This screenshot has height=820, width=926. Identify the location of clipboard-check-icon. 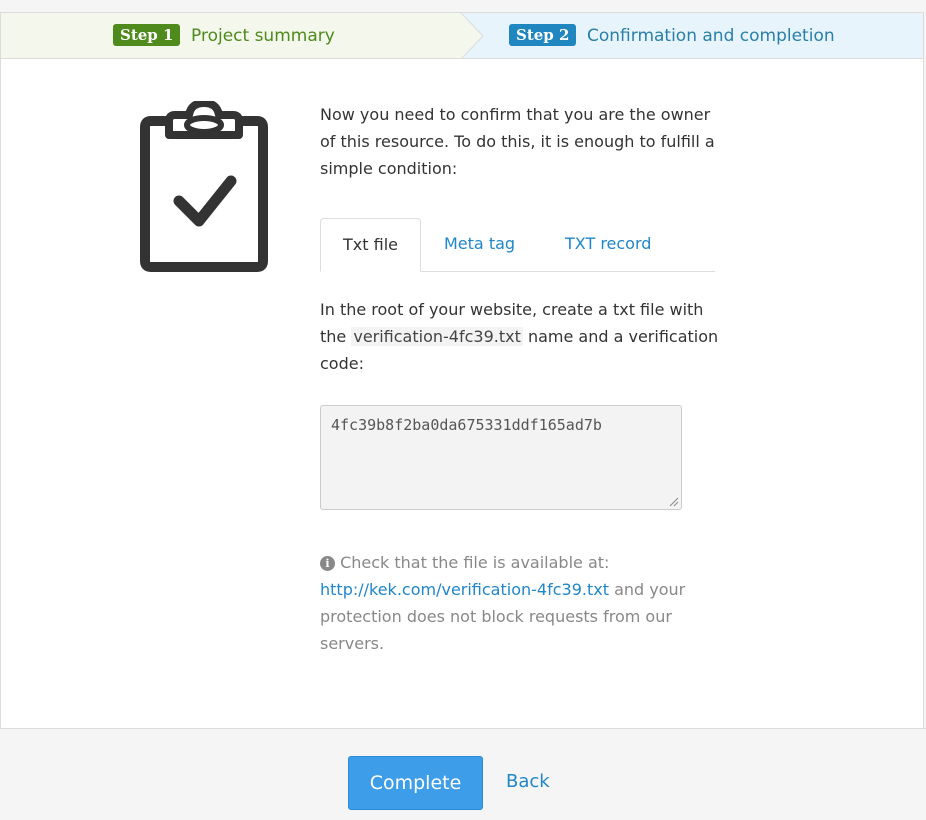
(204, 186).